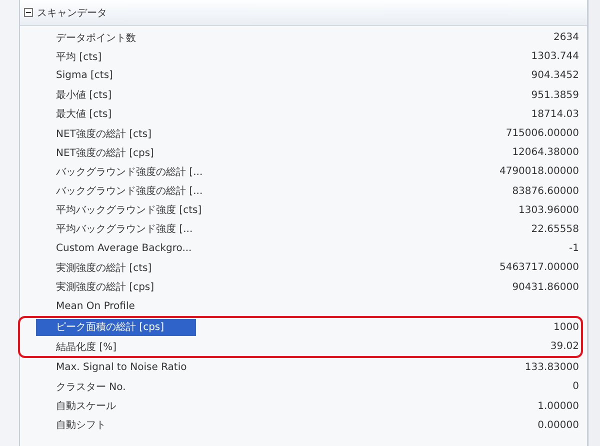 Image resolution: width=600 pixels, height=446 pixels. I want to click on property-label: 自動シフト, so click(116, 425).